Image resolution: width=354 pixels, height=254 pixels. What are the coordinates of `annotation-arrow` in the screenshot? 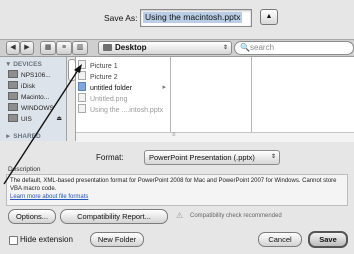 It's located at (42, 124).